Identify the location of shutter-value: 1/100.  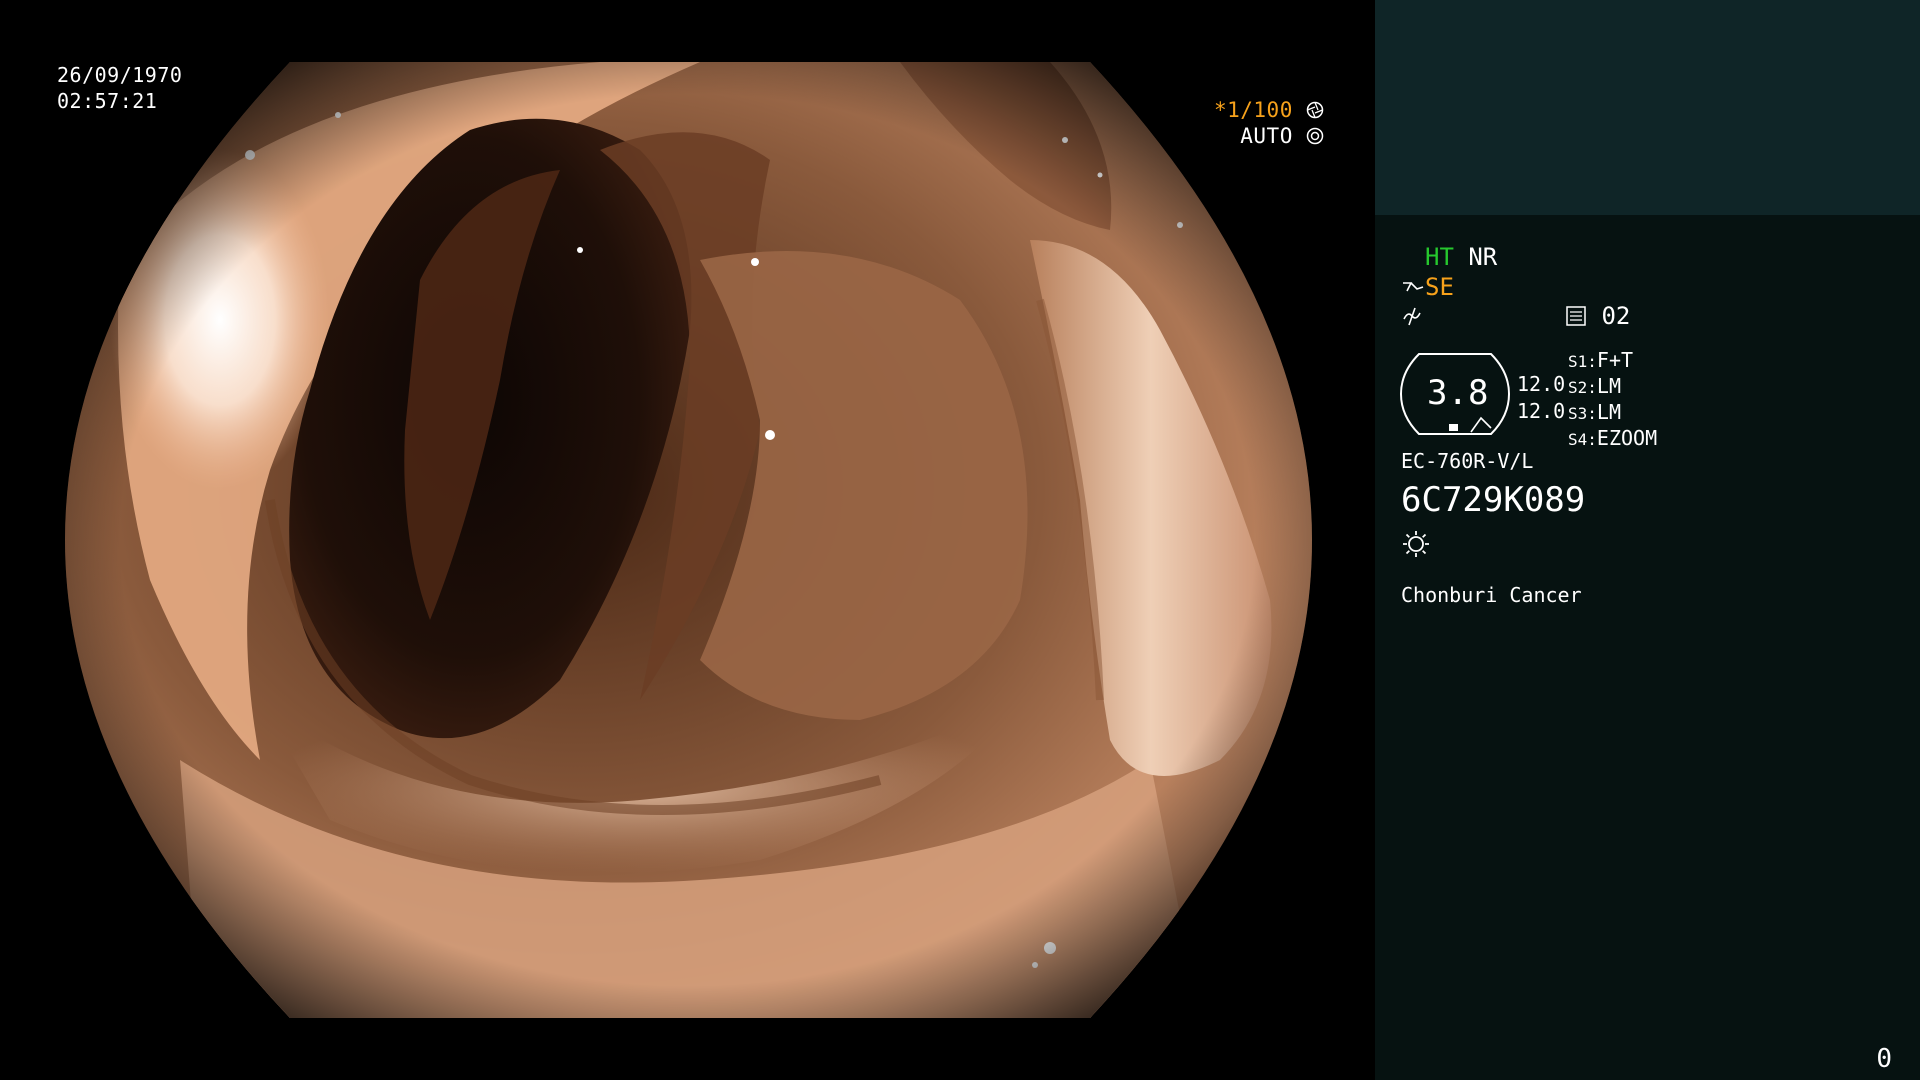
(1260, 110).